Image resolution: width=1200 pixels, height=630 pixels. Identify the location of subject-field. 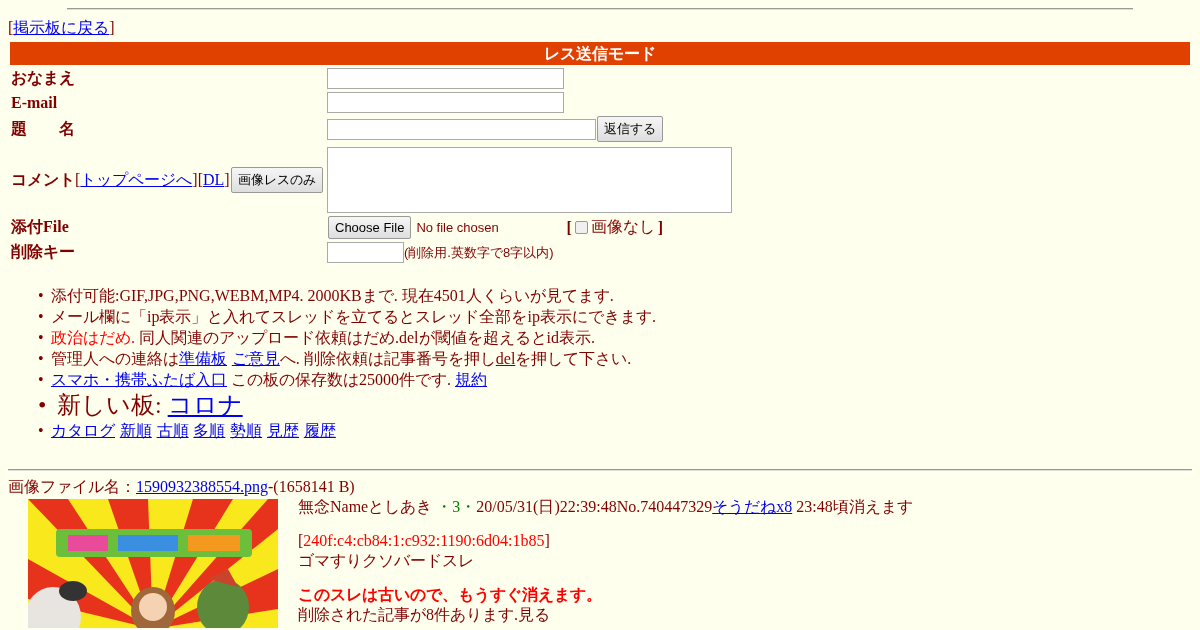
(461, 129).